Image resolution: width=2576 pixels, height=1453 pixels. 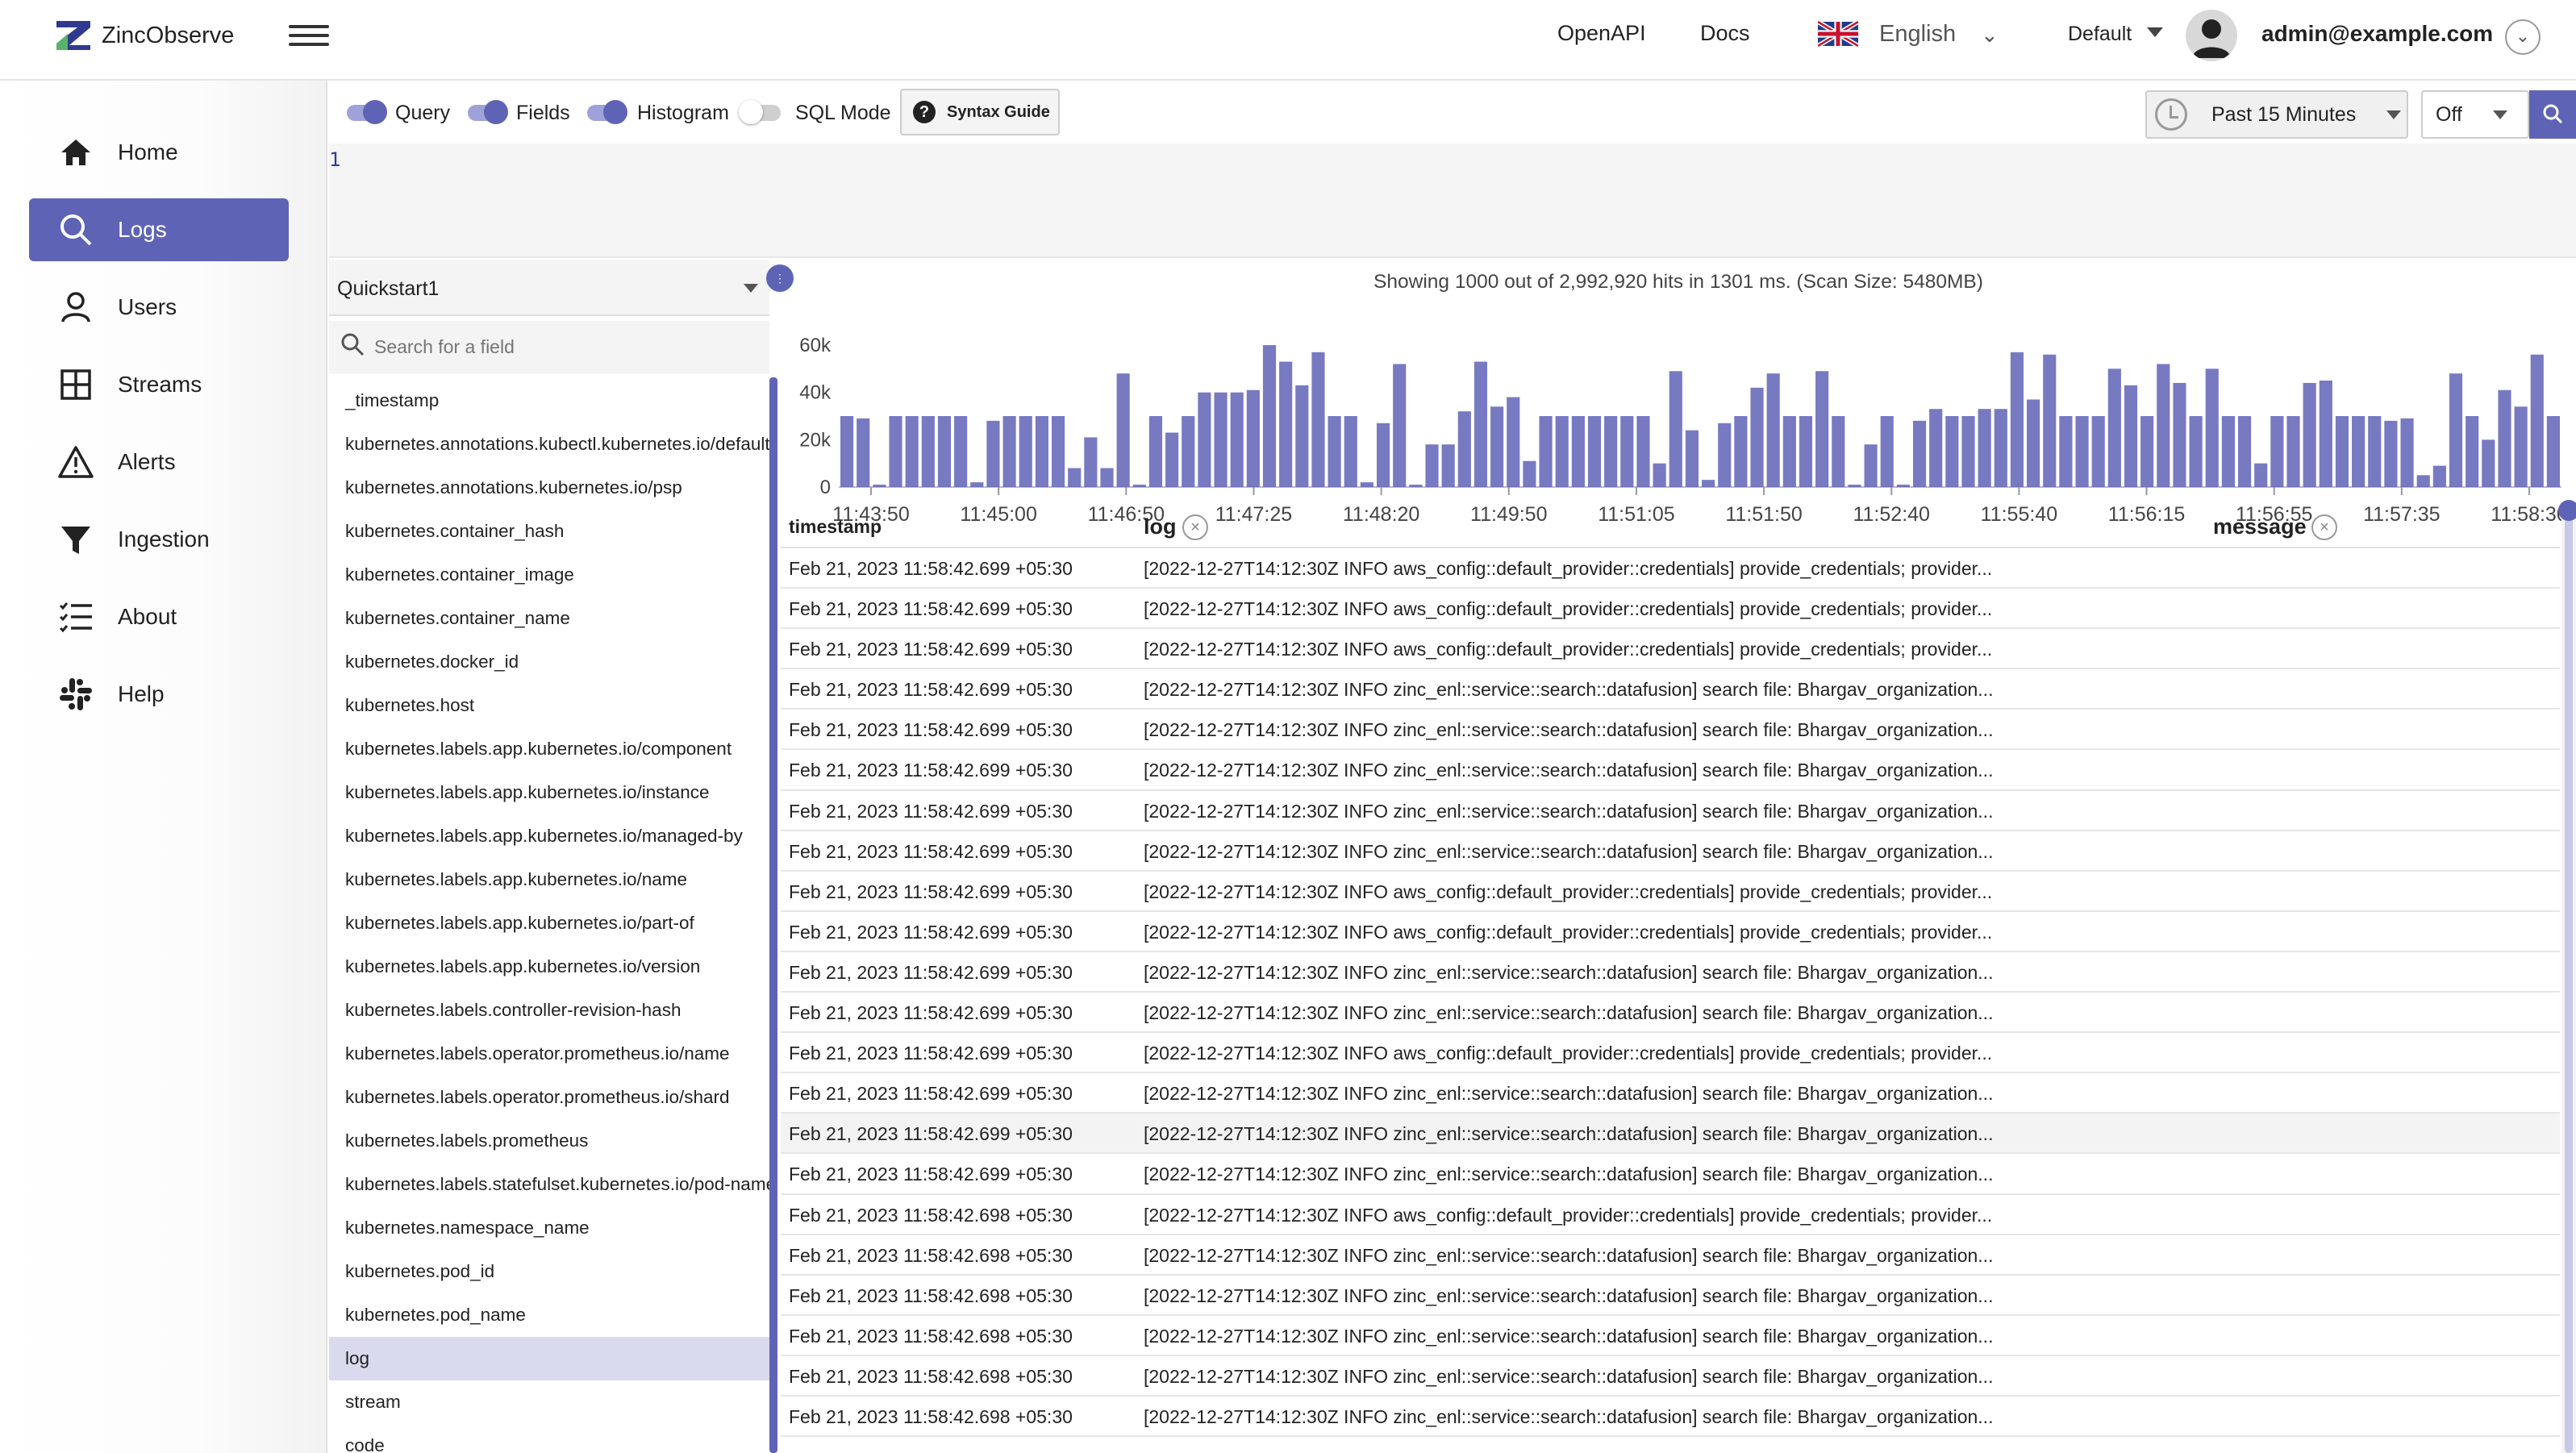 I want to click on field-item: kubernetes.host, so click(x=549, y=705).